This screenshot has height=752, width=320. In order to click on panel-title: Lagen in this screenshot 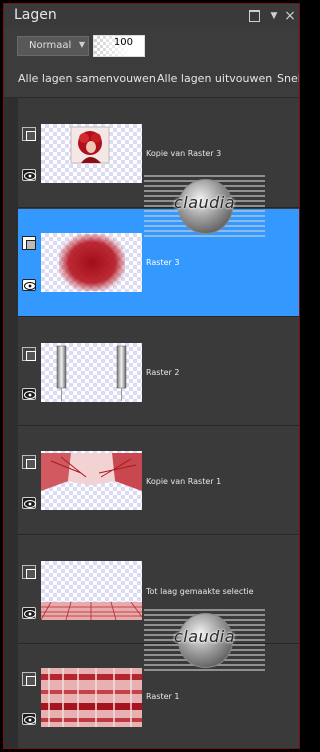, I will do `click(35, 15)`.